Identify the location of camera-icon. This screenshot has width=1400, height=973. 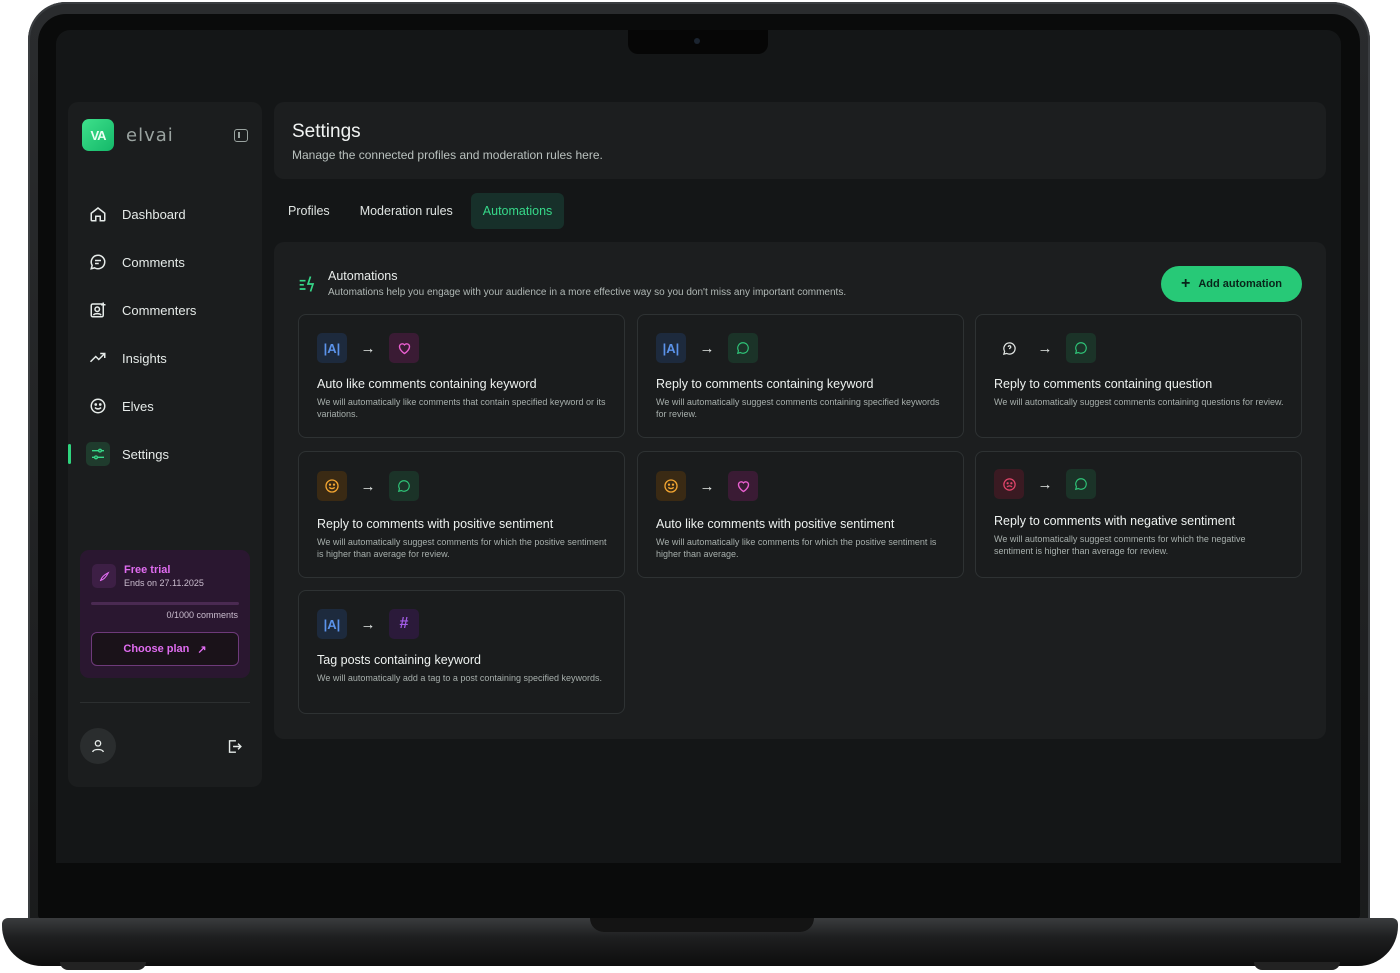
(697, 41).